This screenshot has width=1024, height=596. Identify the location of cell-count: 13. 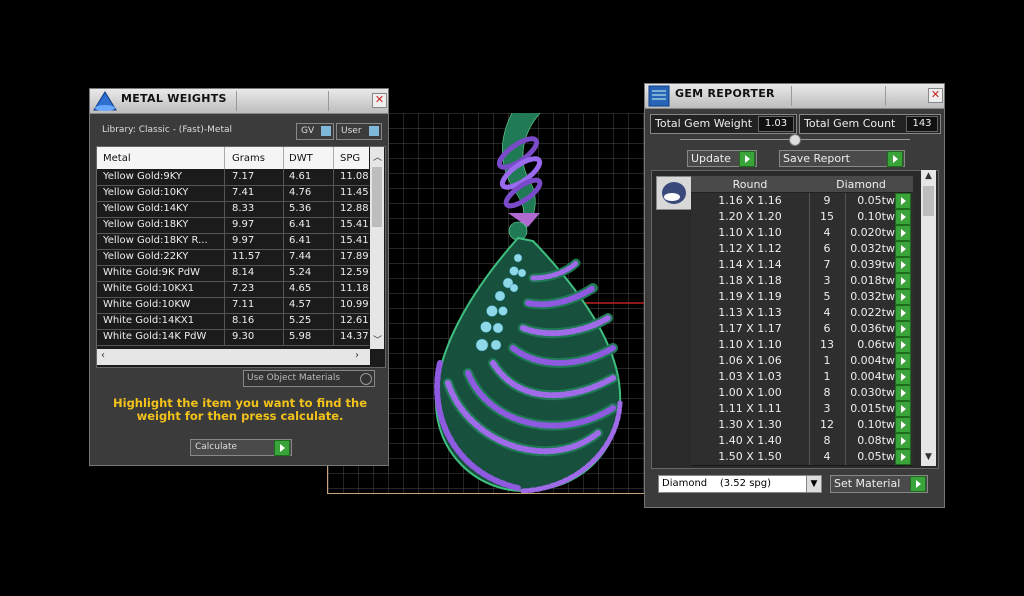
(827, 344).